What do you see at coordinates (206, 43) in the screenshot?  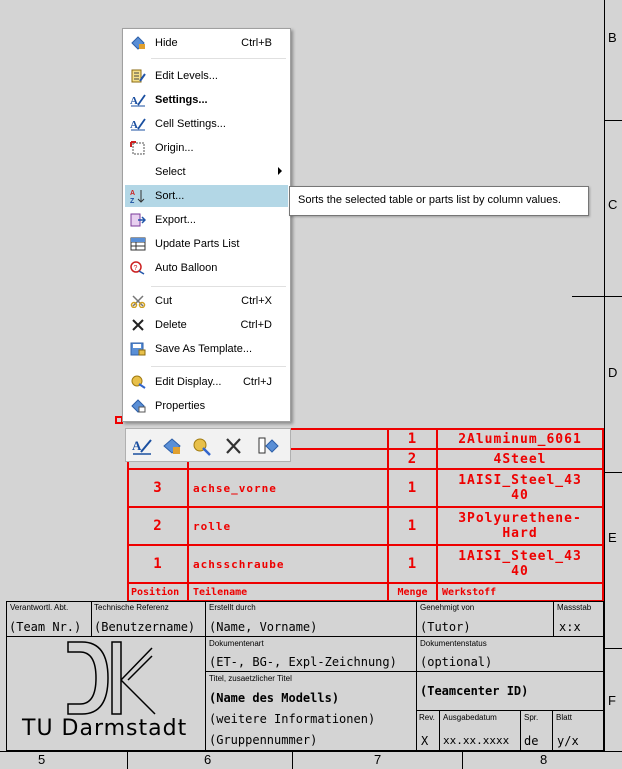 I see `menu-item-hide: Hide Ctrl+B` at bounding box center [206, 43].